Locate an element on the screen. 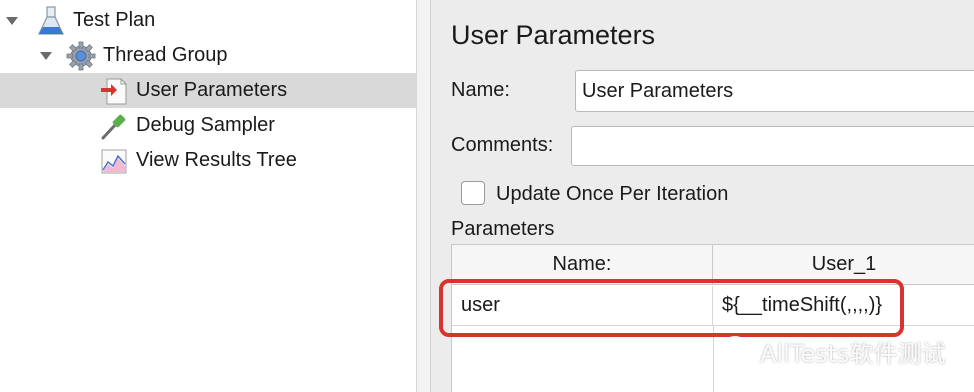 The width and height of the screenshot is (974, 392). column-divider is located at coordinates (713, 359).